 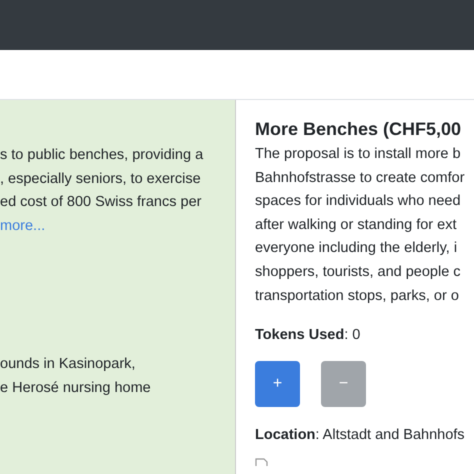 What do you see at coordinates (360, 178) in the screenshot?
I see `description-line: Bahnhofstrasse to create comfor` at bounding box center [360, 178].